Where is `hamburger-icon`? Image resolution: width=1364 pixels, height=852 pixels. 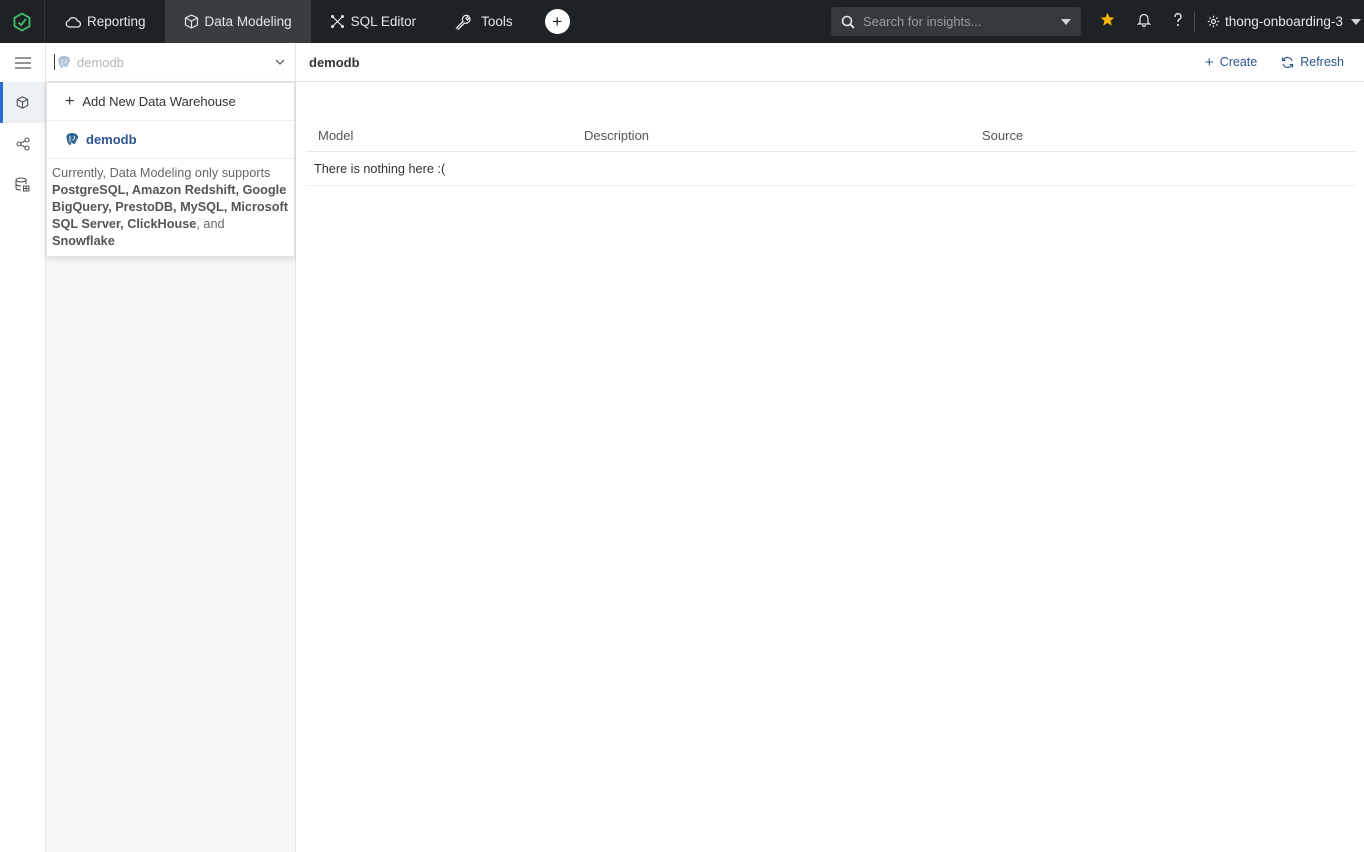
hamburger-icon is located at coordinates (22, 62).